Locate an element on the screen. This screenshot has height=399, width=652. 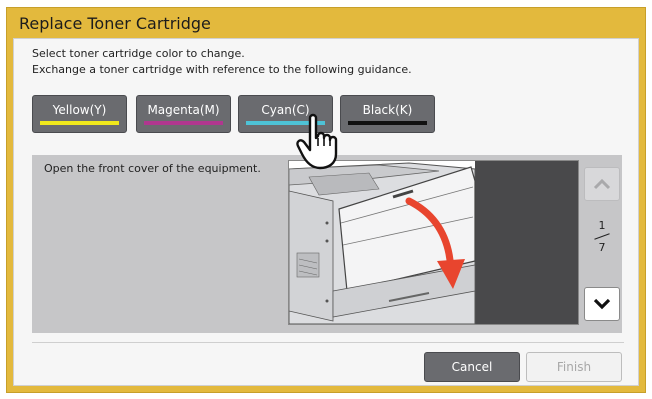
magenta-toner-button: Magenta(M) is located at coordinates (183, 114).